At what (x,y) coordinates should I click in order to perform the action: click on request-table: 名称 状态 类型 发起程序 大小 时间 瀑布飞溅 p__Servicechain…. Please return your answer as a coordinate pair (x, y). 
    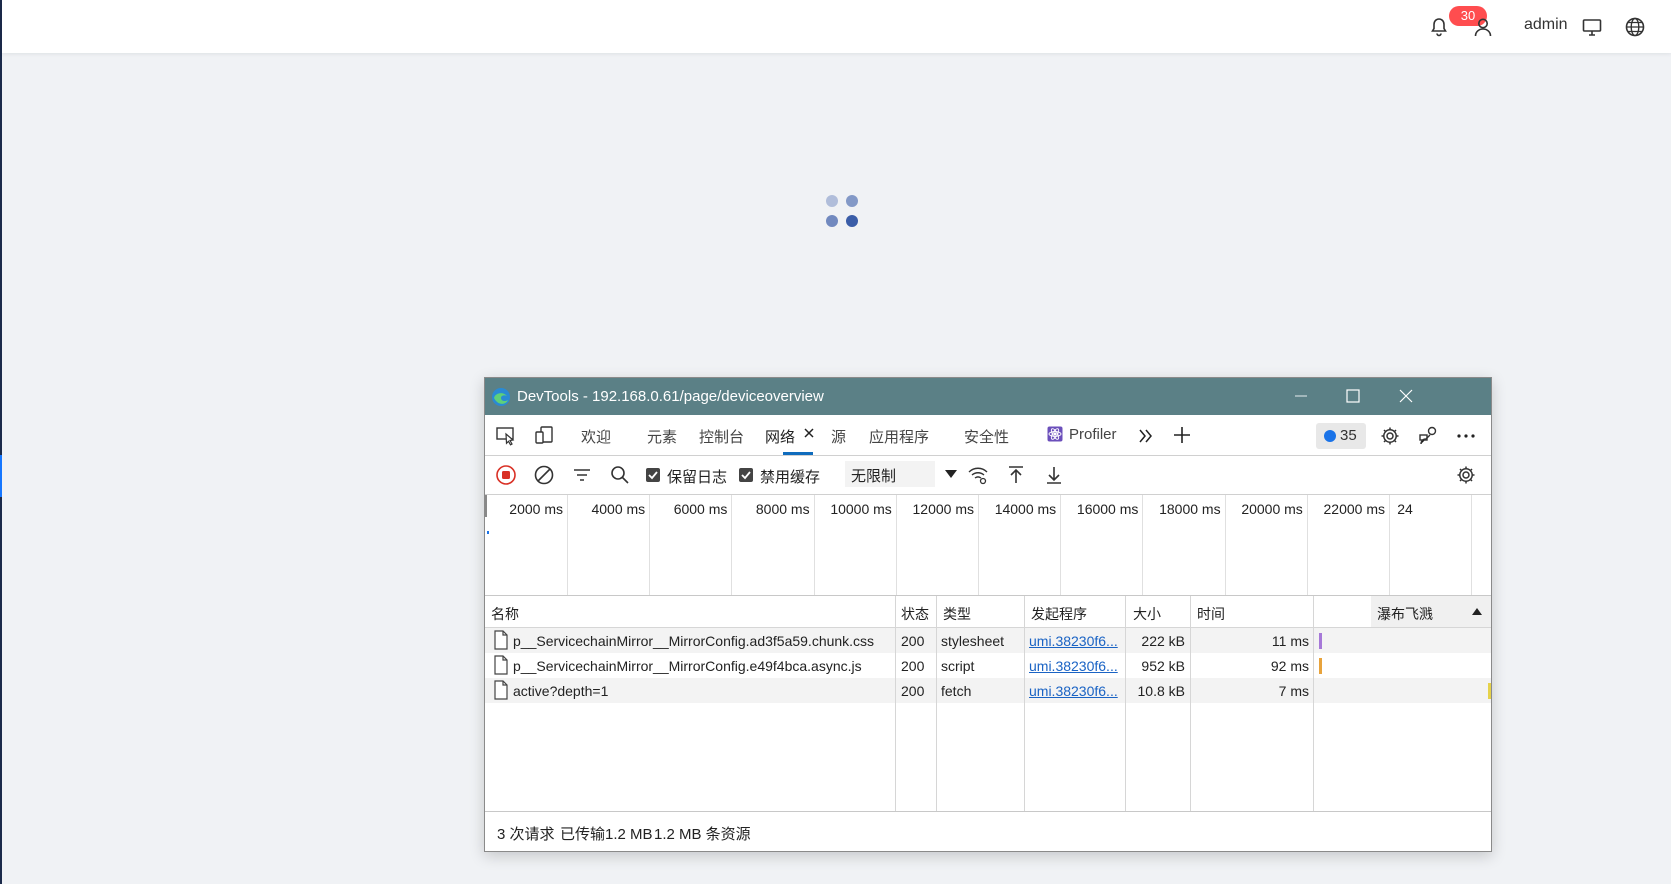
    Looking at the image, I should click on (988, 704).